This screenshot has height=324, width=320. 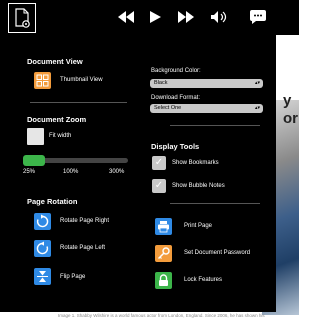 What do you see at coordinates (71, 172) in the screenshot?
I see `zoom-tick-label: 100%` at bounding box center [71, 172].